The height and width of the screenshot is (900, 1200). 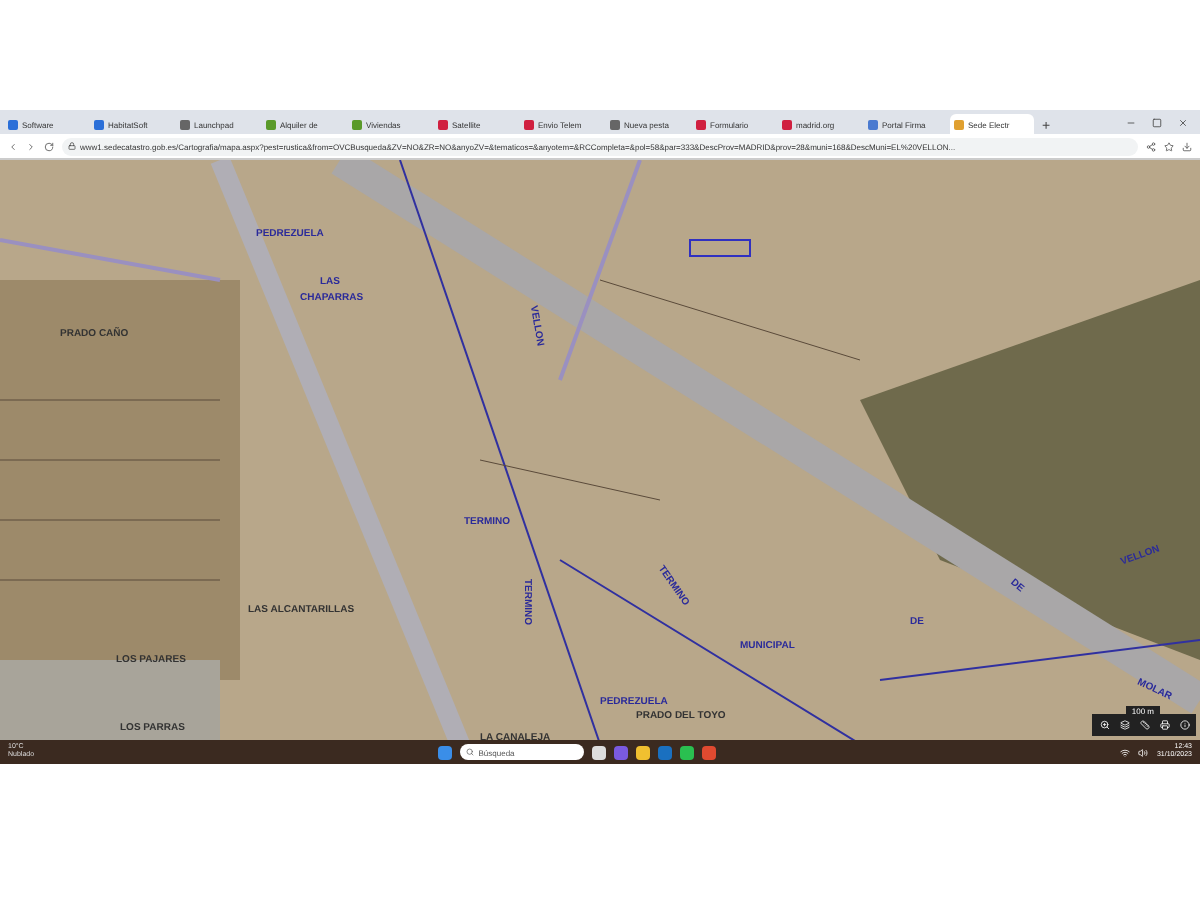 What do you see at coordinates (1184, 725) in the screenshot?
I see `info-icon` at bounding box center [1184, 725].